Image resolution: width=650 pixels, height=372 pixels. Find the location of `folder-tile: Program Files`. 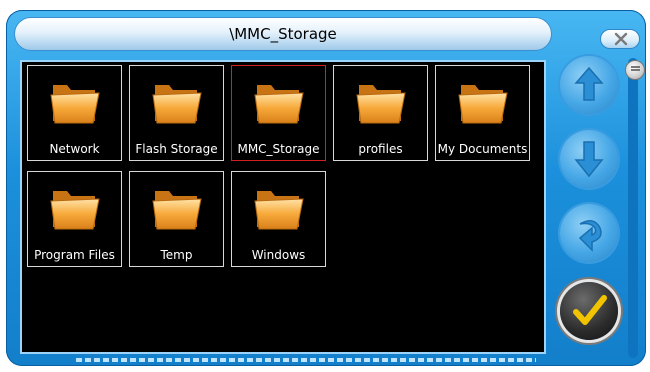

folder-tile: Program Files is located at coordinates (74, 219).